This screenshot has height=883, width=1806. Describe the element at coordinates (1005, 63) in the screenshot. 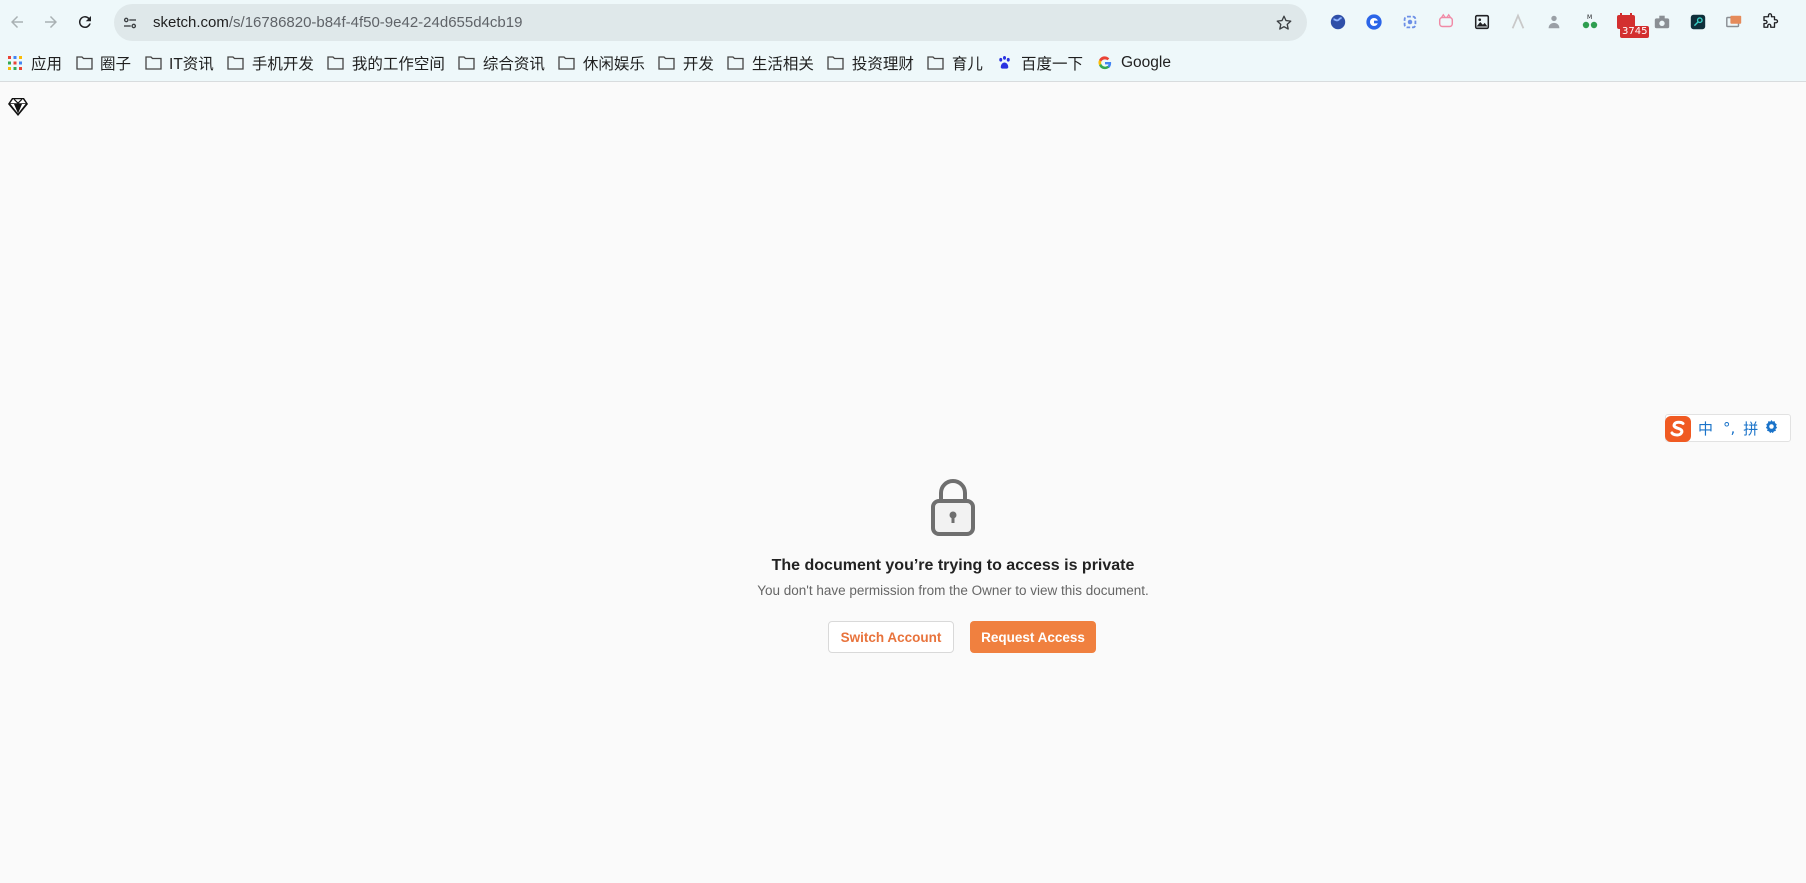

I see `baidu-paw-icon` at that location.